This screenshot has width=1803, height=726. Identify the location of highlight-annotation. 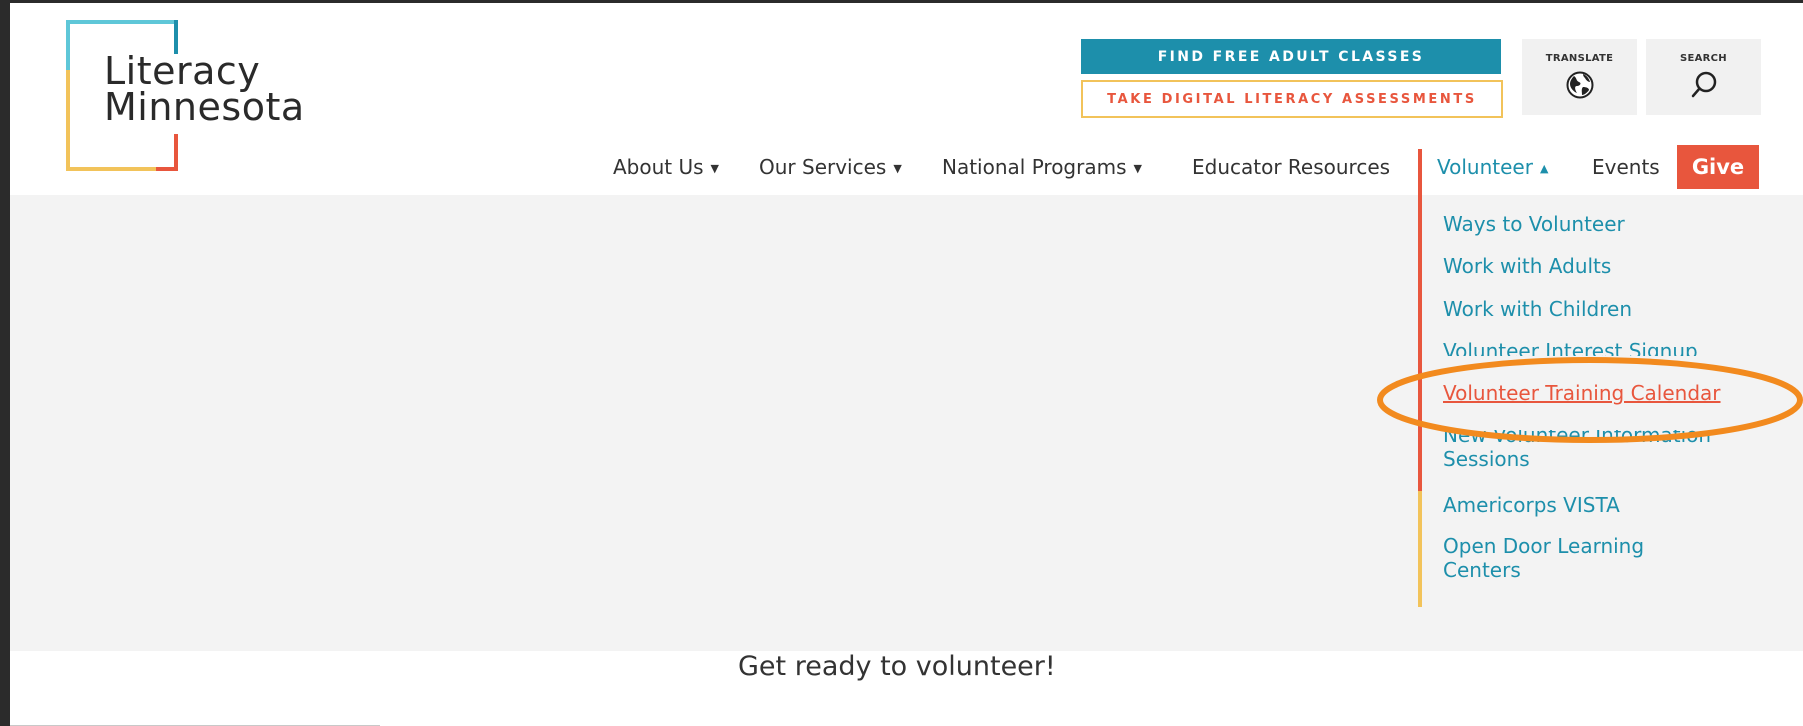
(1590, 400).